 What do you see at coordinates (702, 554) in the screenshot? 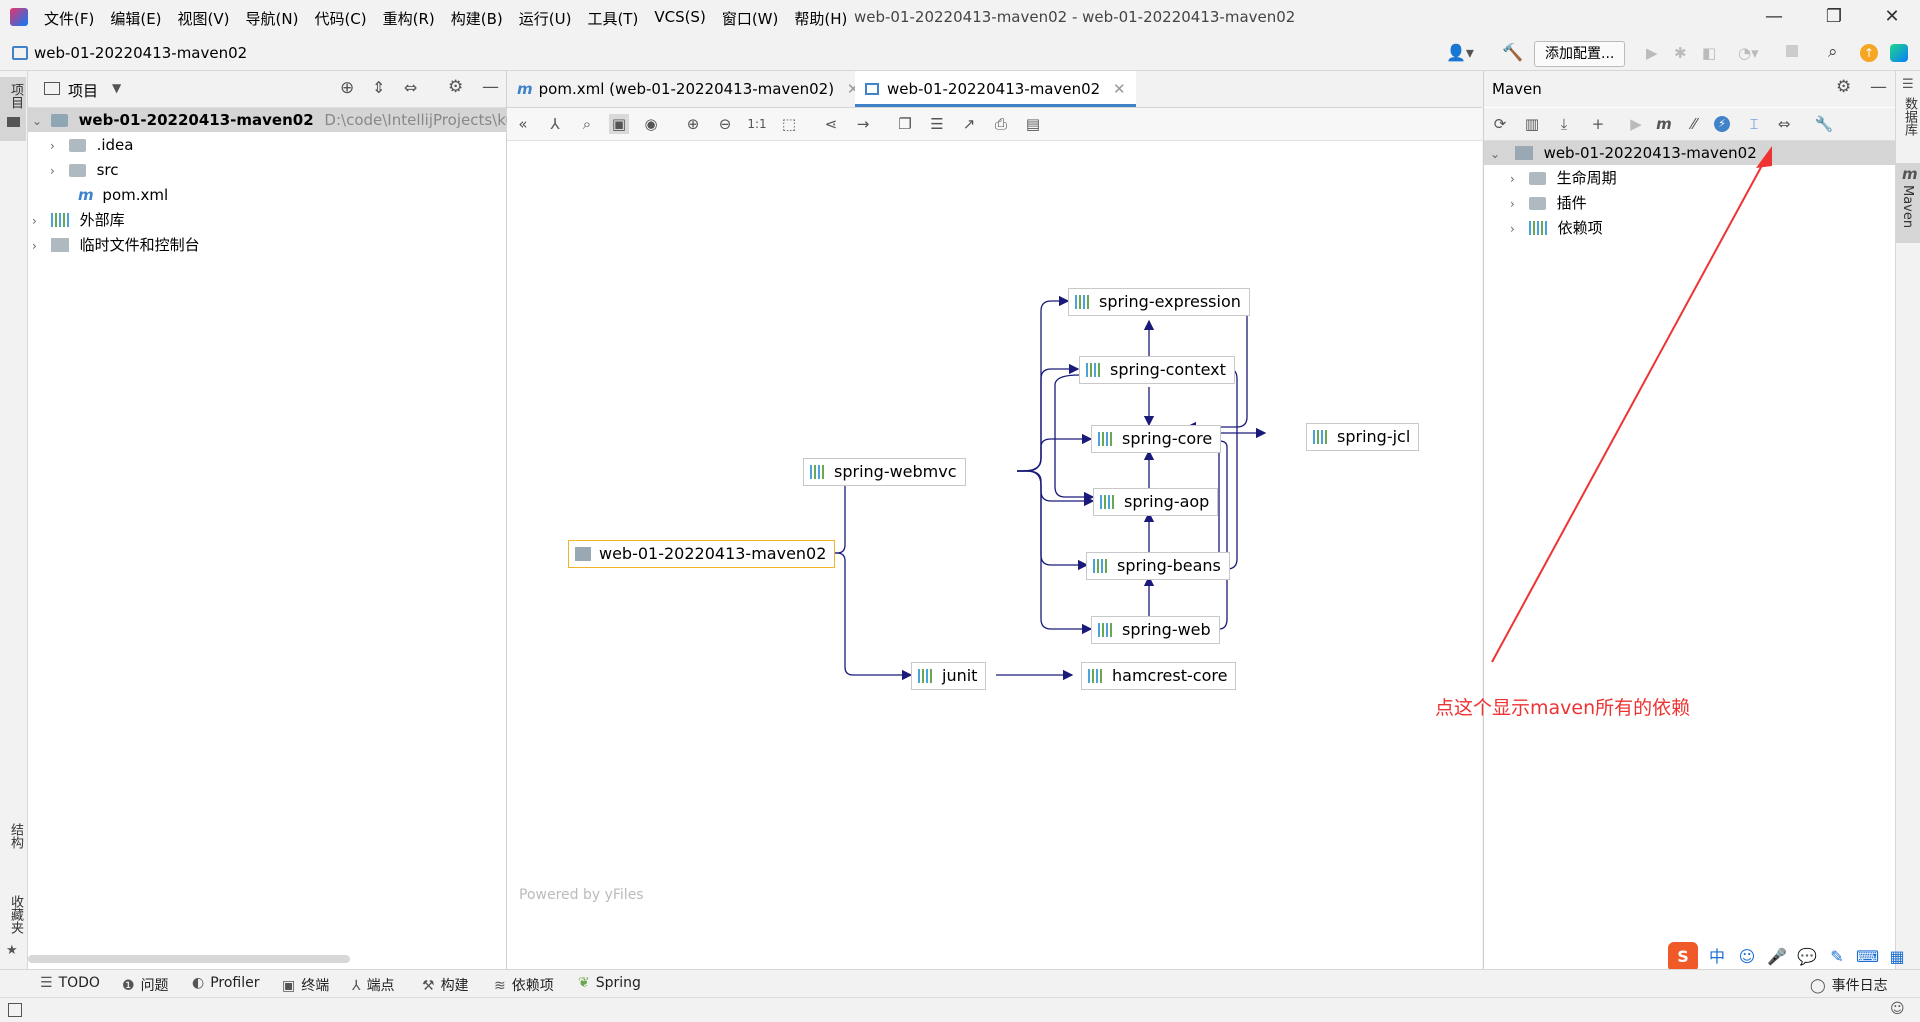
I see `graph-node-root: web-01-20220413-maven02` at bounding box center [702, 554].